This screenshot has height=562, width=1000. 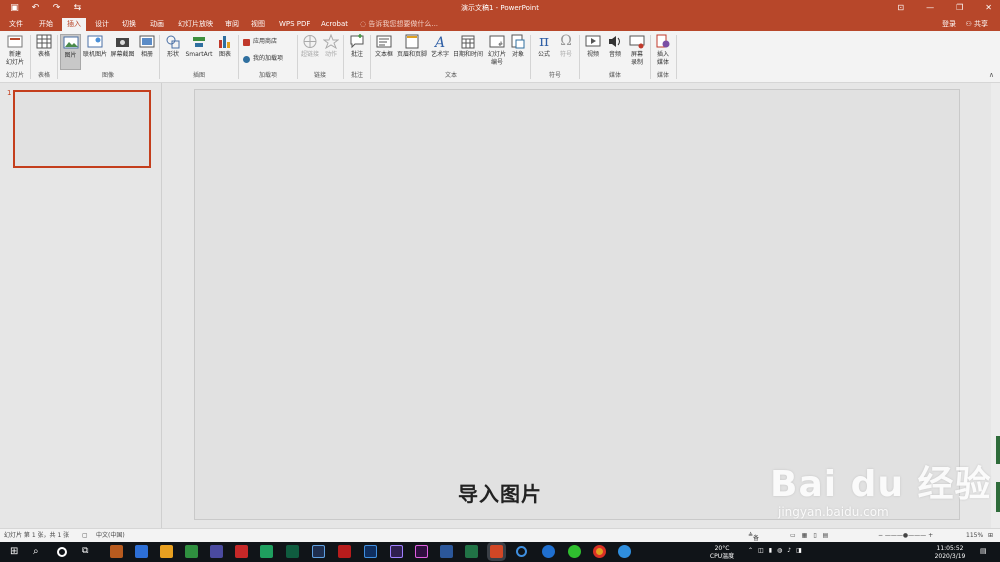 I want to click on chrome-icon, so click(x=599, y=551).